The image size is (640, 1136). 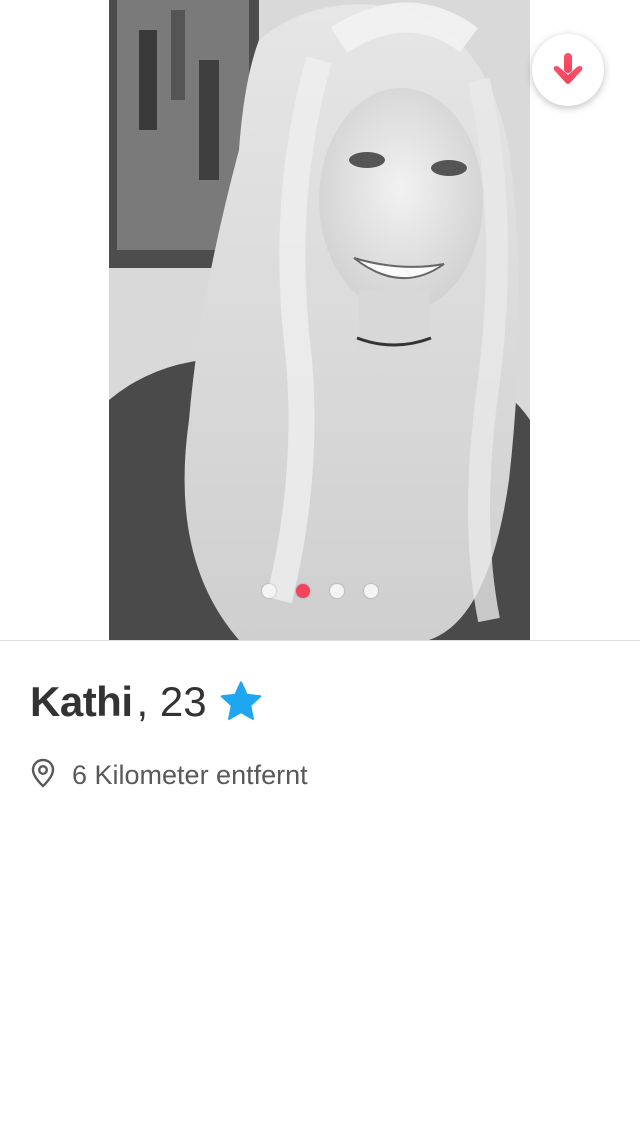 What do you see at coordinates (241, 702) in the screenshot?
I see `star-icon` at bounding box center [241, 702].